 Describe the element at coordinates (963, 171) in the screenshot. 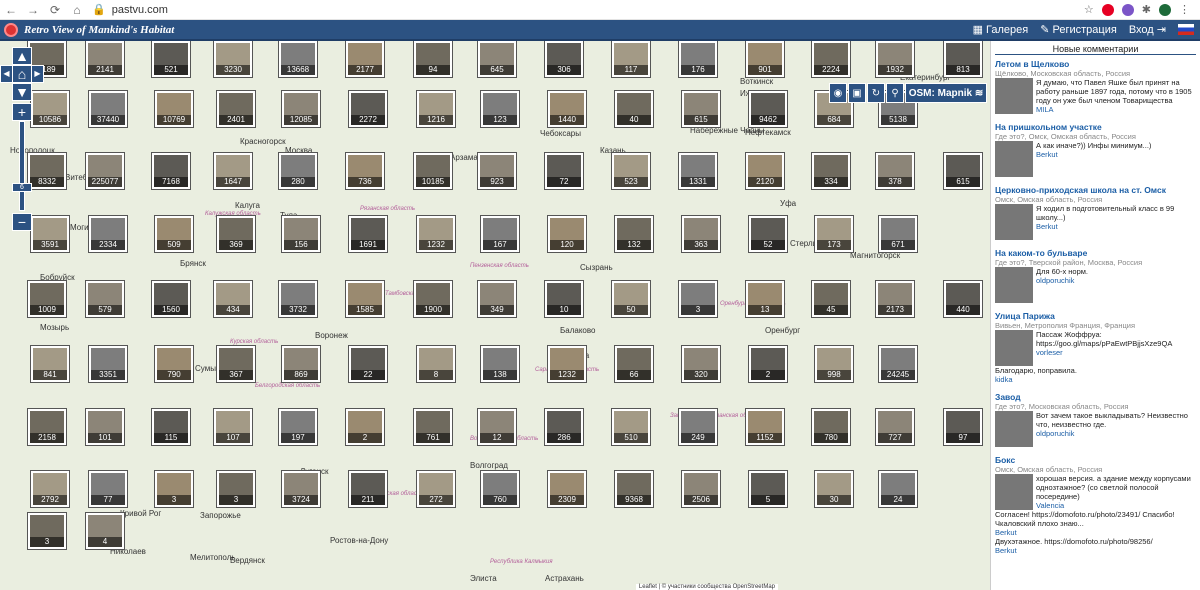

I see `photo-cluster-thumbnail: 615` at that location.